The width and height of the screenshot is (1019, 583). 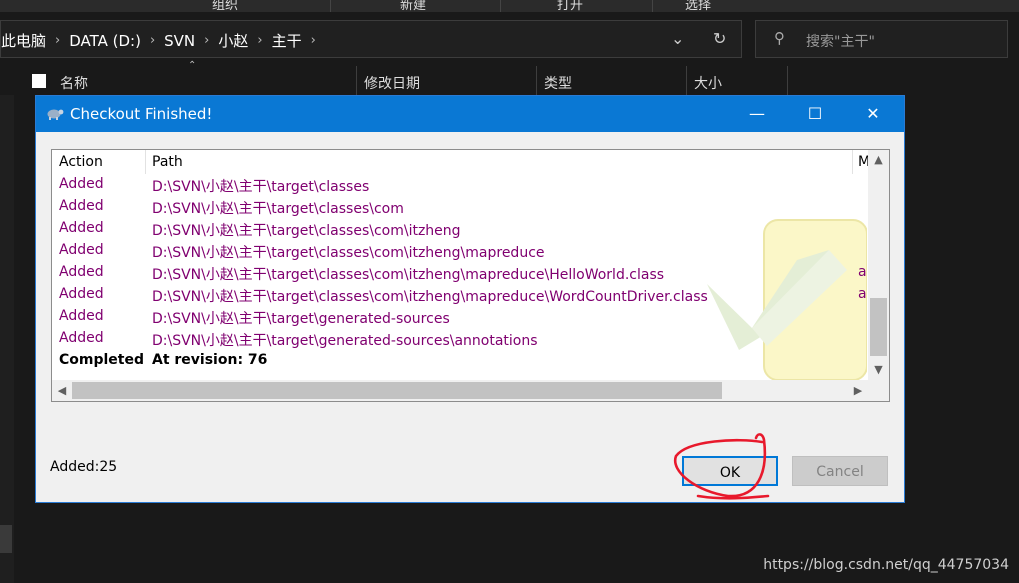 What do you see at coordinates (873, 114) in the screenshot?
I see `close-icon: ✕` at bounding box center [873, 114].